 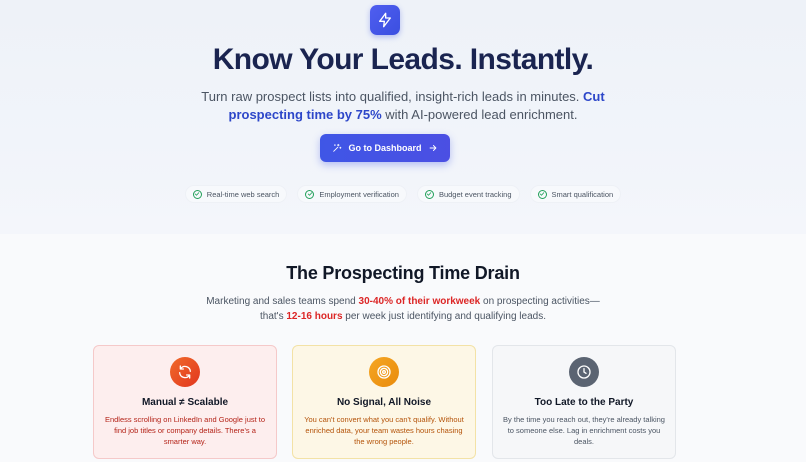 I want to click on feature-label: Smart qualification, so click(x=582, y=194).